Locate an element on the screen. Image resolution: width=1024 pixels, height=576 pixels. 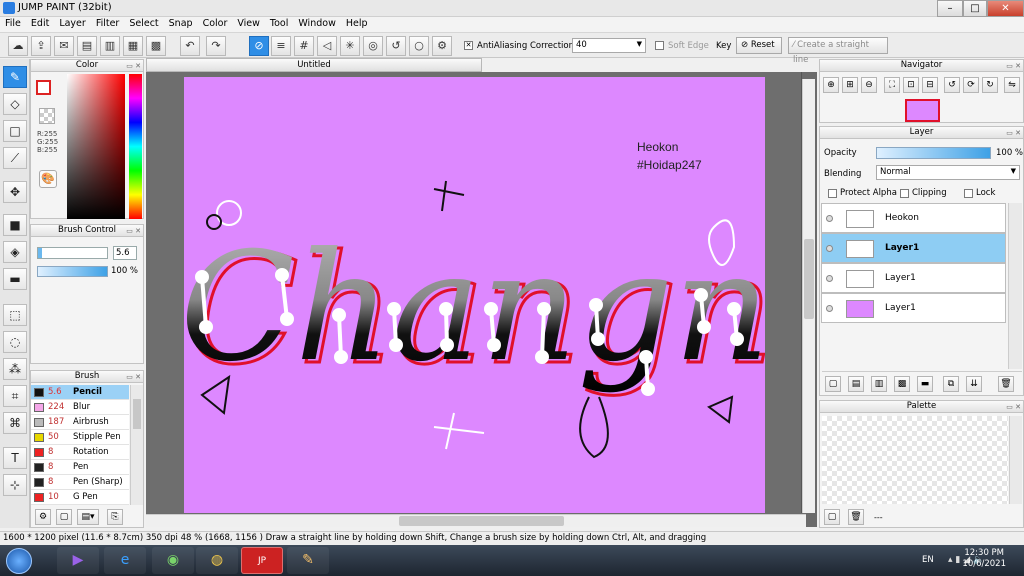
new-brush-icon: ▢ is located at coordinates (64, 517).